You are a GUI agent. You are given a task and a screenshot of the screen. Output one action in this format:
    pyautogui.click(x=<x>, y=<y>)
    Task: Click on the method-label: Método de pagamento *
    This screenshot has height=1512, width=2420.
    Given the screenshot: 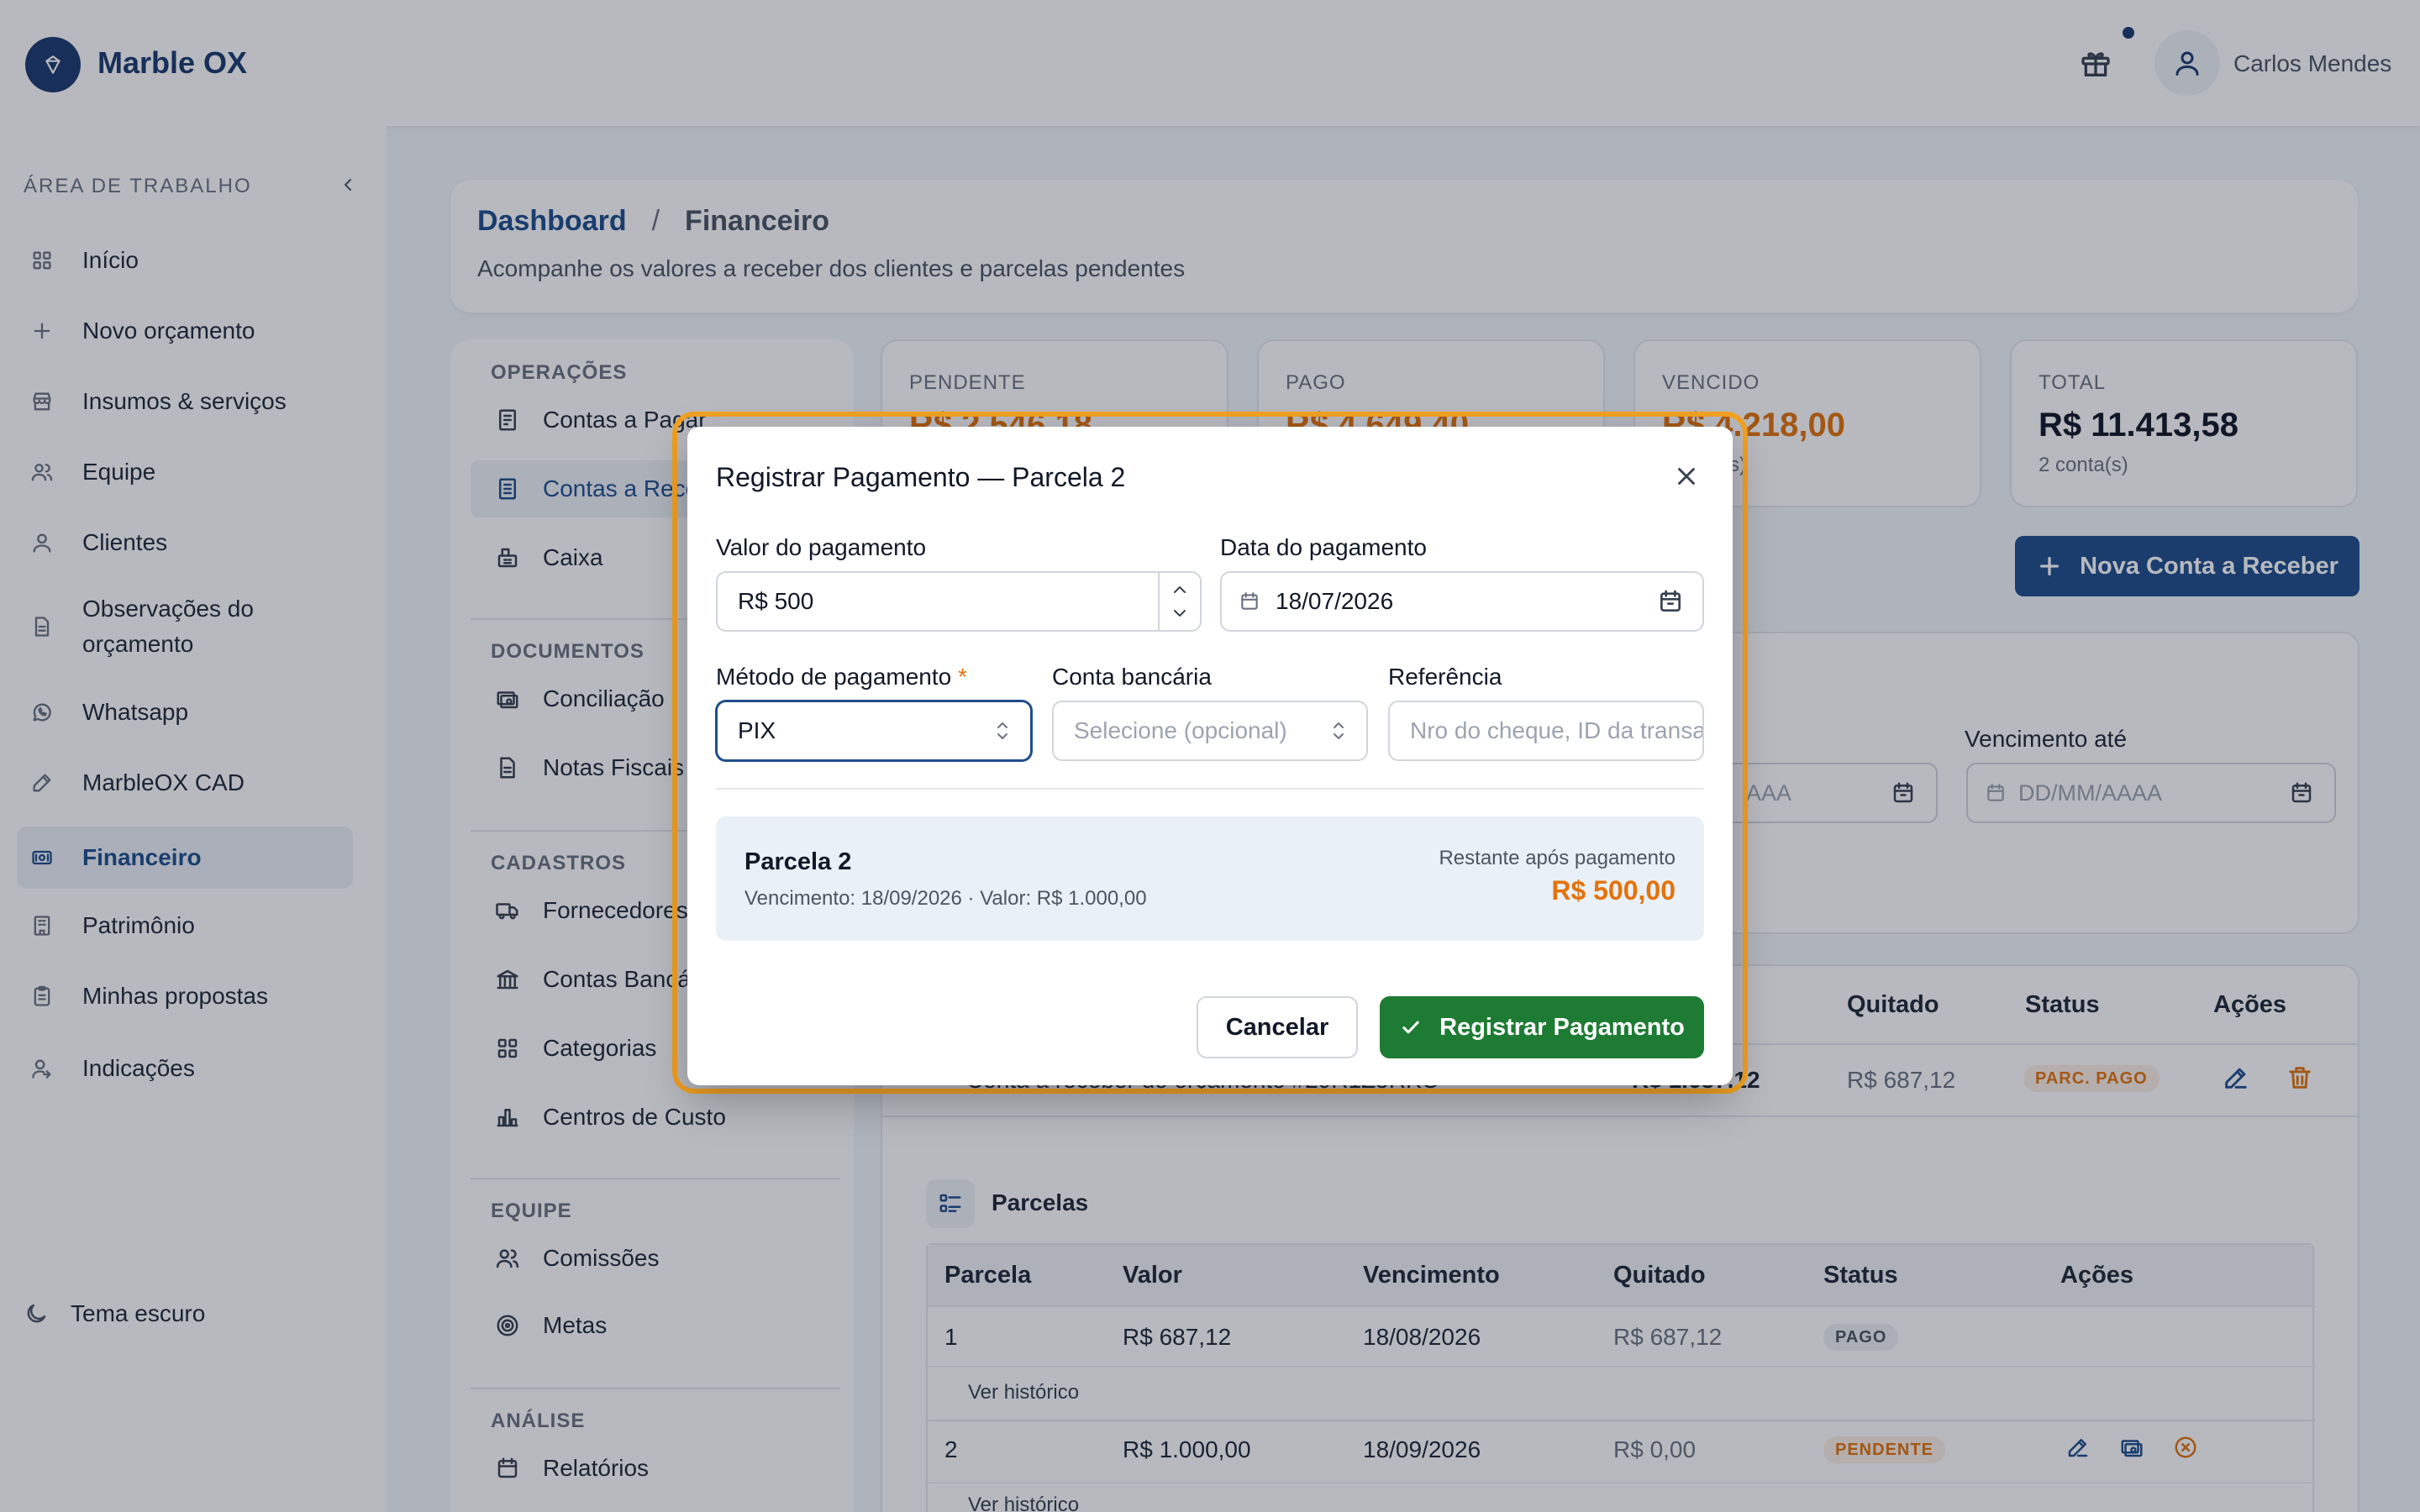 What is the action you would take?
    pyautogui.click(x=841, y=677)
    